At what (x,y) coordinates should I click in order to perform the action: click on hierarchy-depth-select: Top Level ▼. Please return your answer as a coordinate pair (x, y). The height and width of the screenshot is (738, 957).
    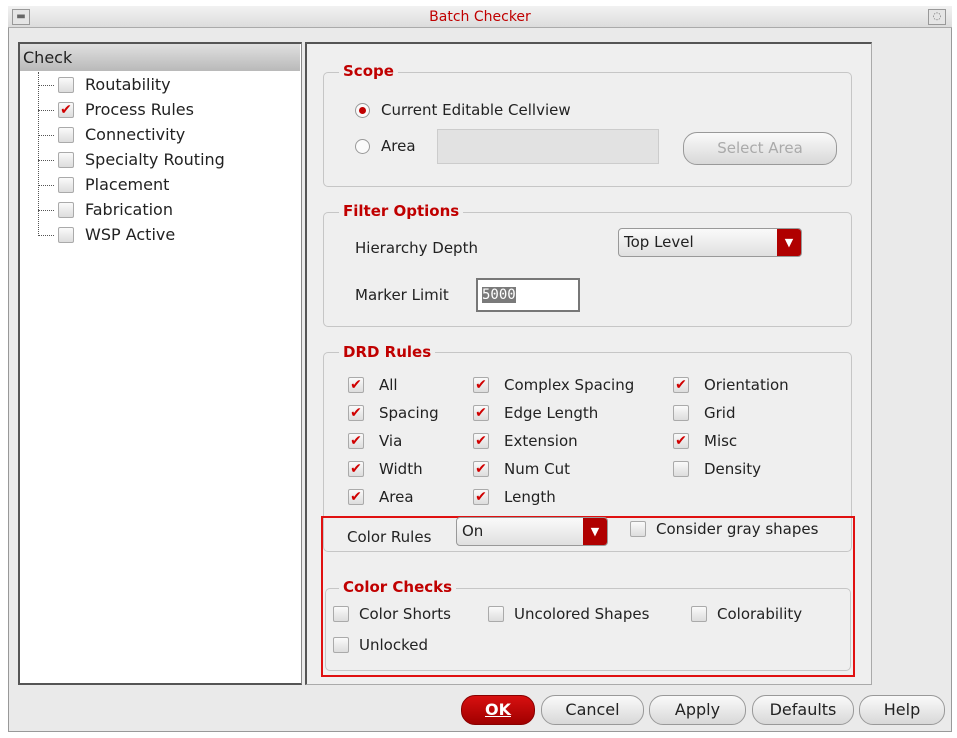
    Looking at the image, I should click on (710, 242).